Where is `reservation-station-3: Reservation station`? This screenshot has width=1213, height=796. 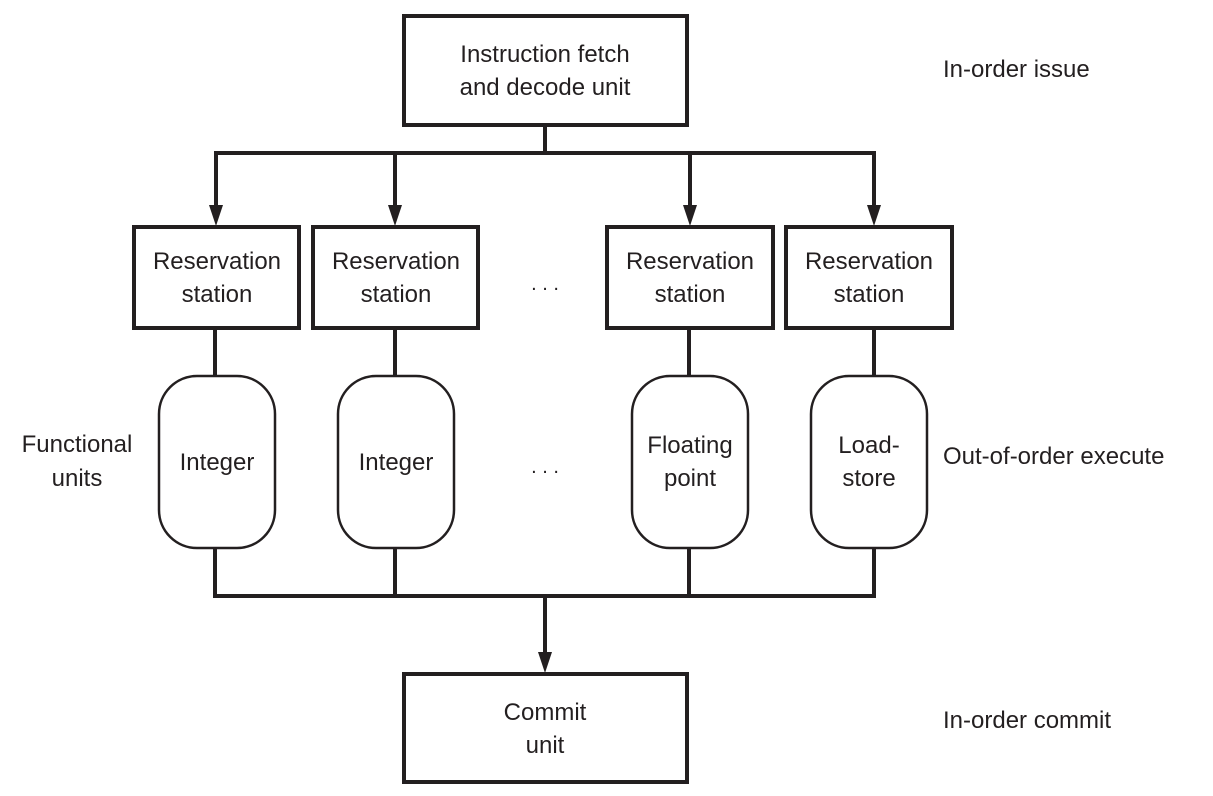
reservation-station-3: Reservation station is located at coordinates (690, 277).